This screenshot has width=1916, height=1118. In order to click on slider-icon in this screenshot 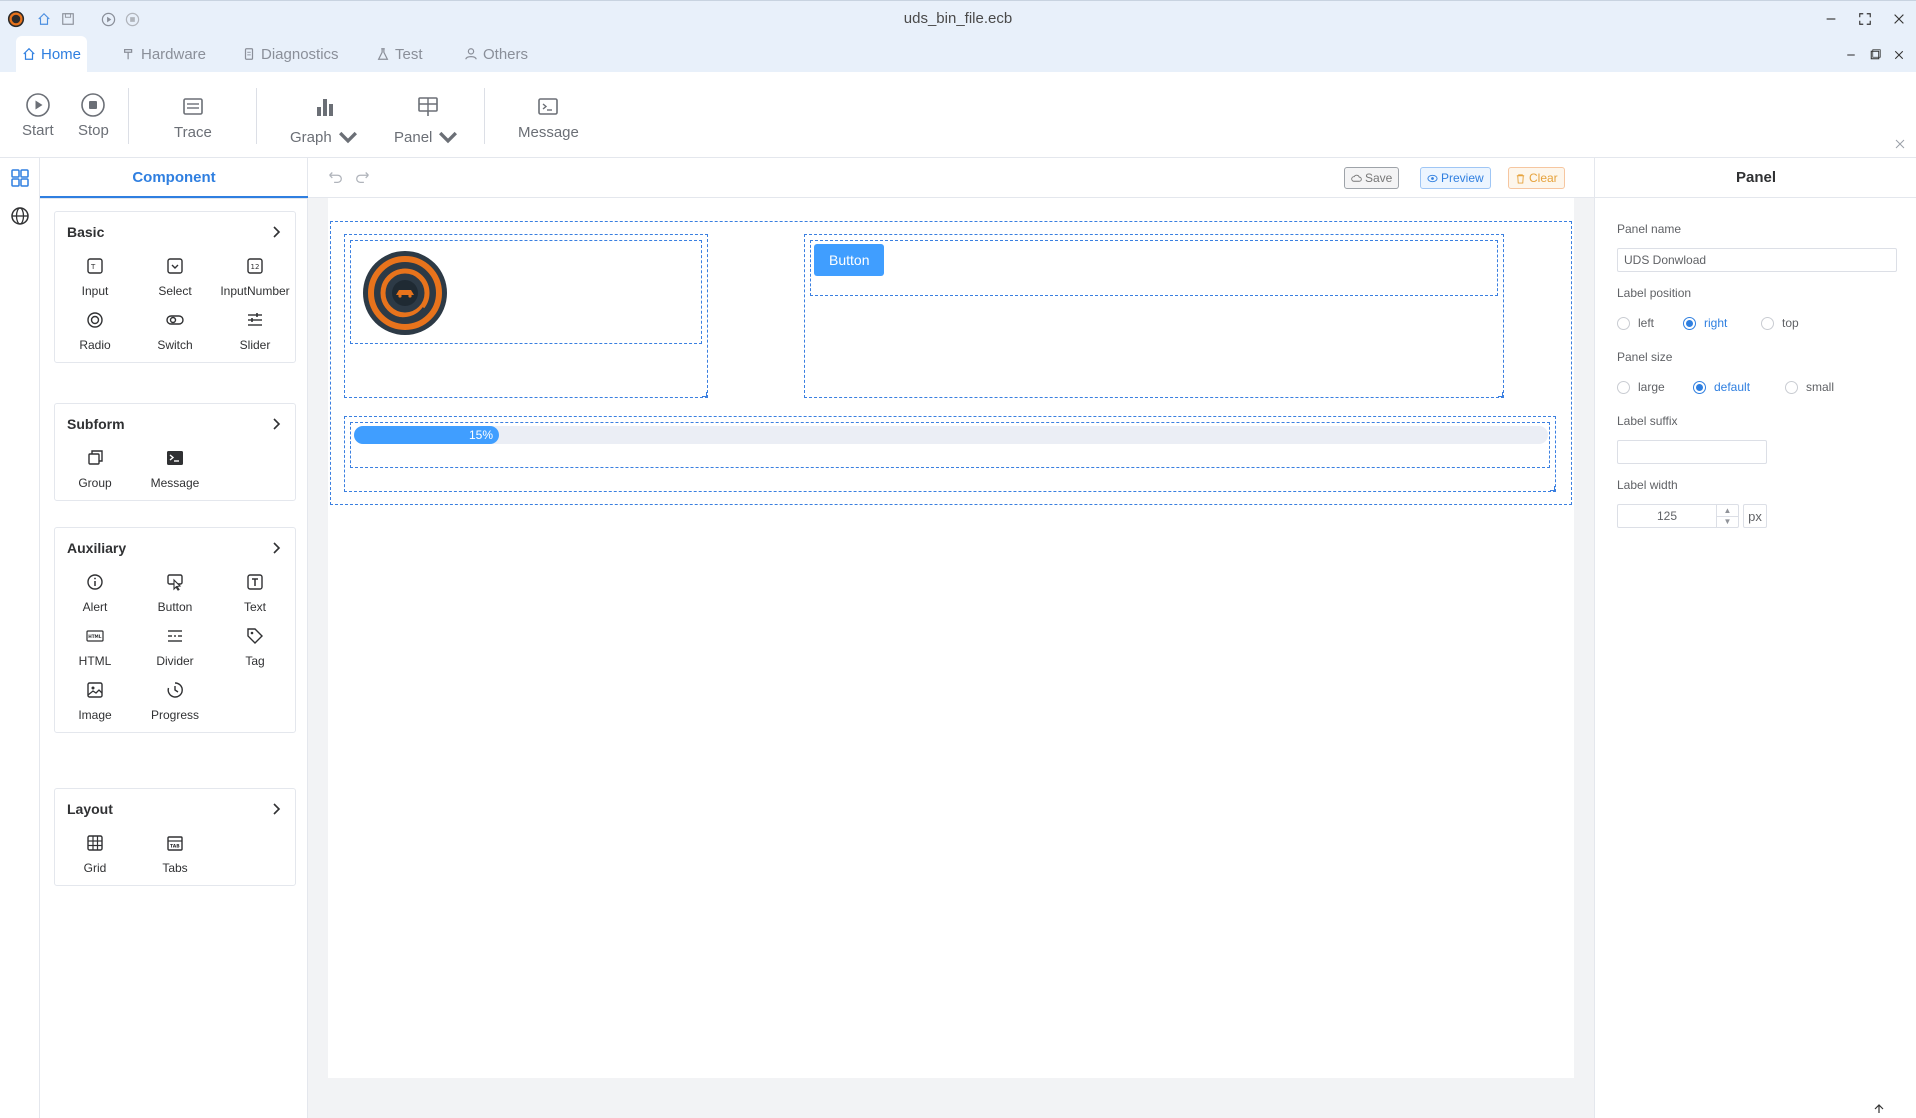, I will do `click(255, 319)`.